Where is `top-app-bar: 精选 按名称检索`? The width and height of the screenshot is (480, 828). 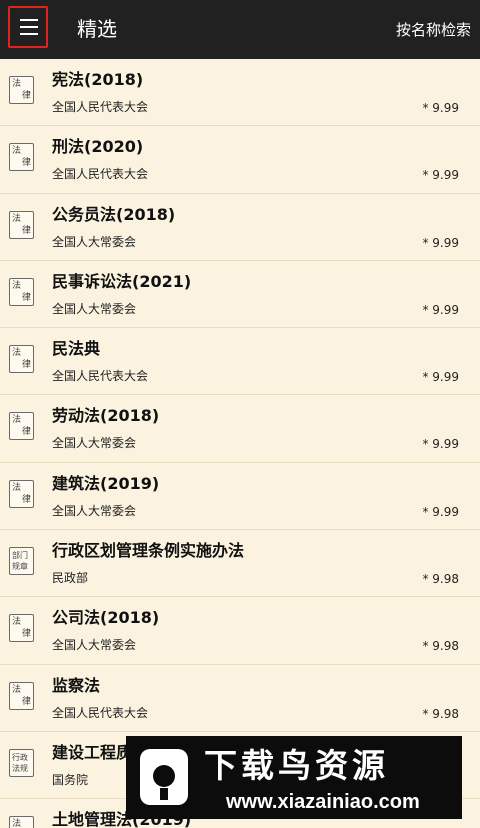
top-app-bar: 精选 按名称检索 is located at coordinates (240, 29).